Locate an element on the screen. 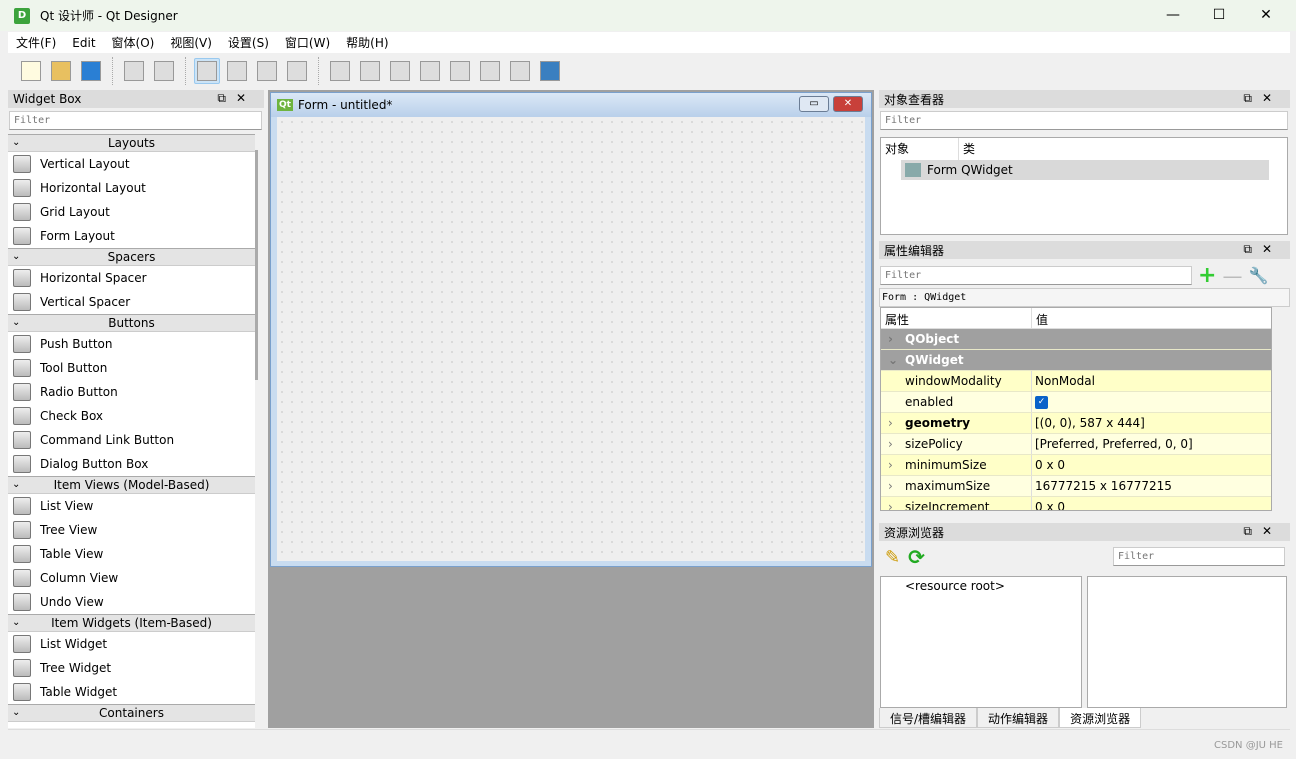  widget-item: Vertical Spacer is located at coordinates (131, 302).